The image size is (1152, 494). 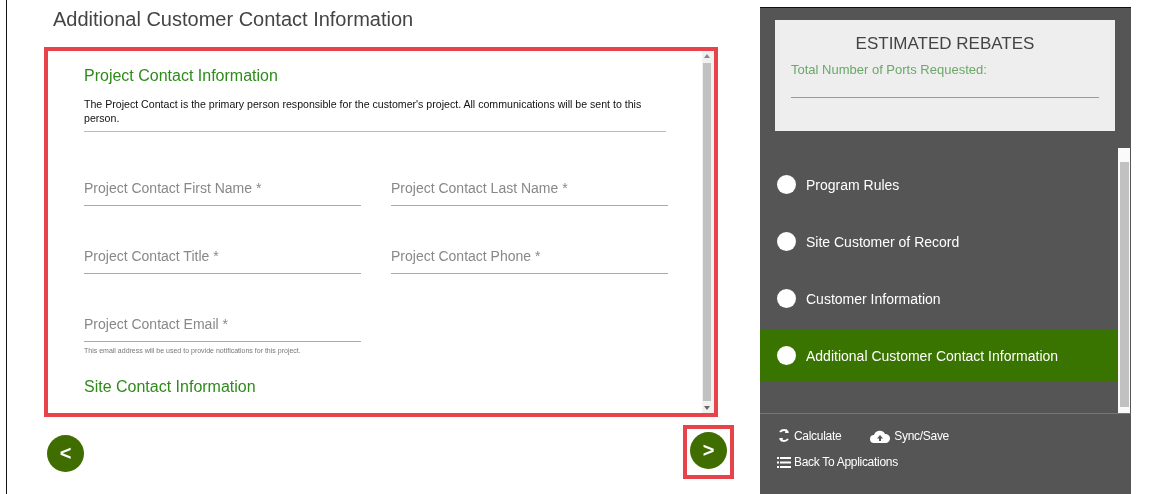 What do you see at coordinates (529, 186) in the screenshot?
I see `text-field: Project Contact Last Name *` at bounding box center [529, 186].